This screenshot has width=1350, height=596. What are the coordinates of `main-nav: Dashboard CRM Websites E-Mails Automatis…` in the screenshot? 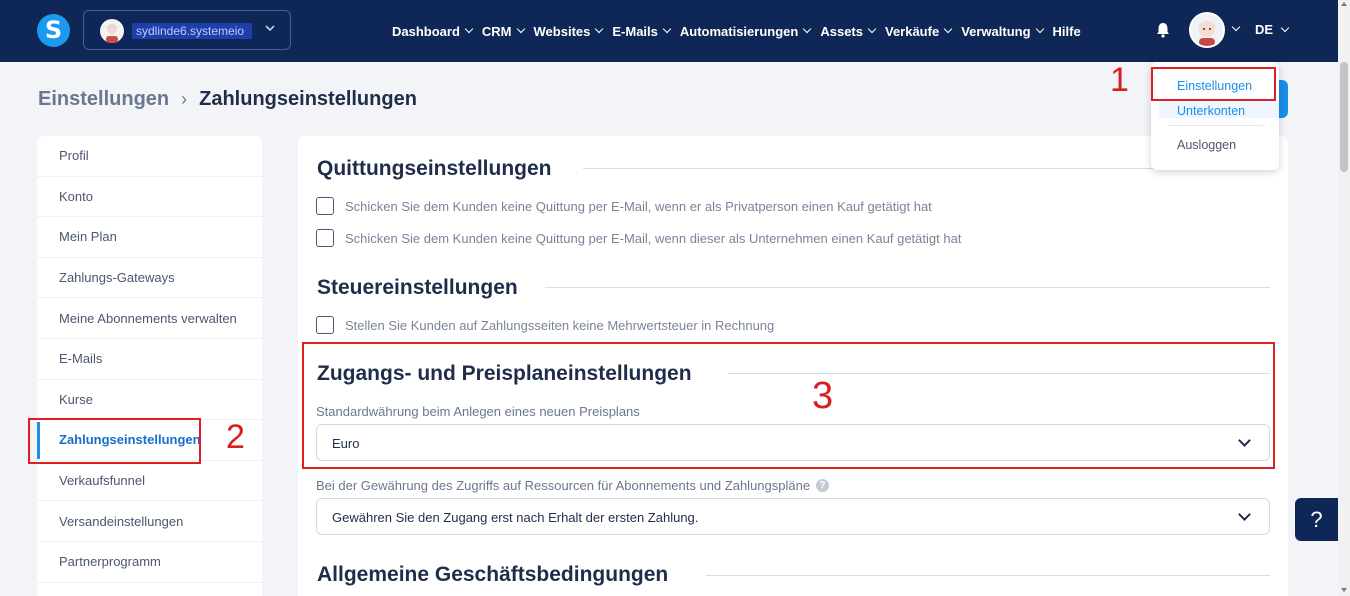 It's located at (741, 31).